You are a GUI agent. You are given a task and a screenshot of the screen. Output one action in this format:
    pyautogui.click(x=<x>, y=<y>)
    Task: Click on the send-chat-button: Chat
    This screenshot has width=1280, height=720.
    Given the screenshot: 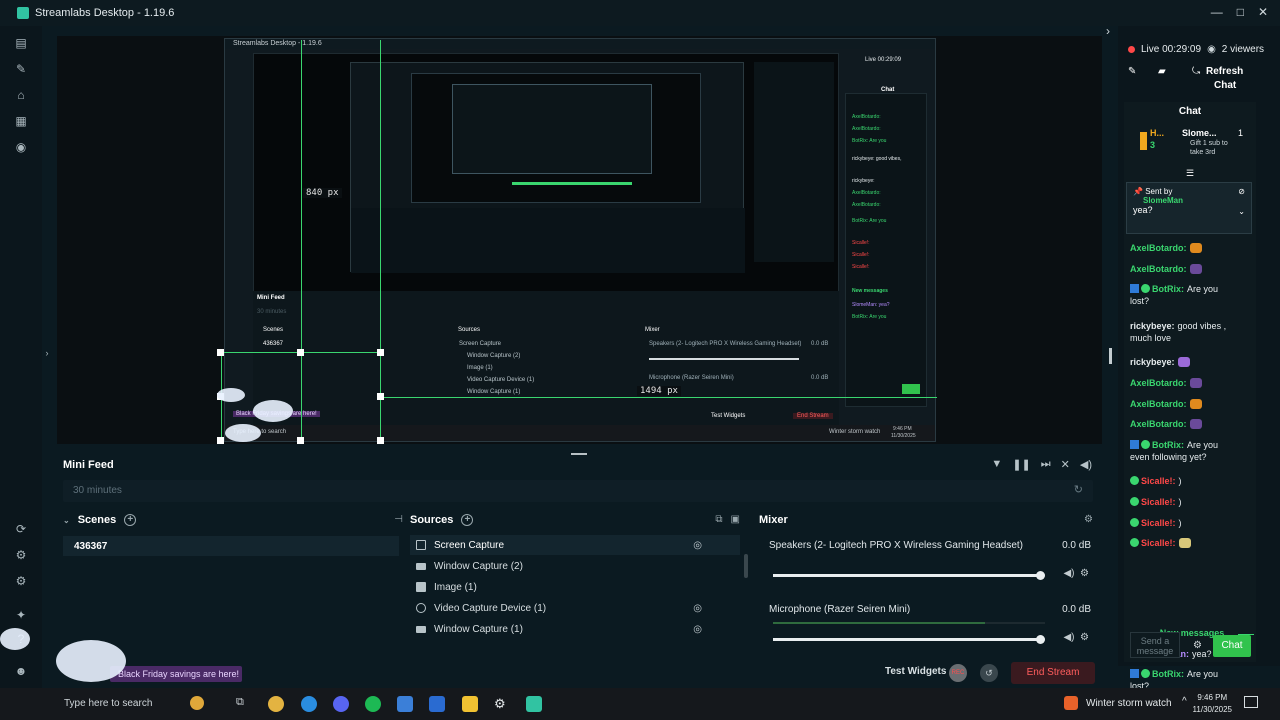 What is the action you would take?
    pyautogui.click(x=1232, y=646)
    